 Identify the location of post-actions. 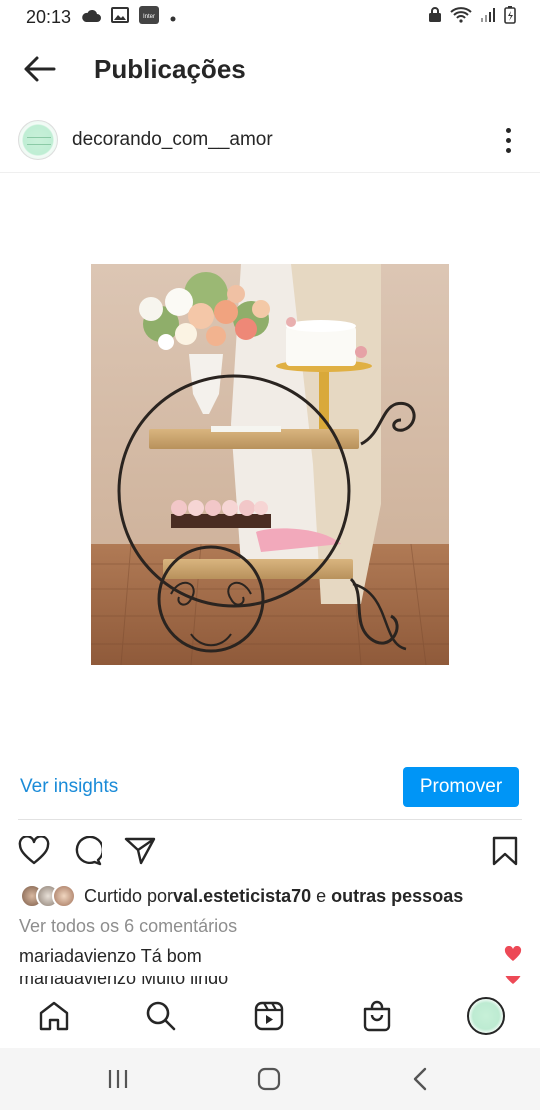
(270, 851).